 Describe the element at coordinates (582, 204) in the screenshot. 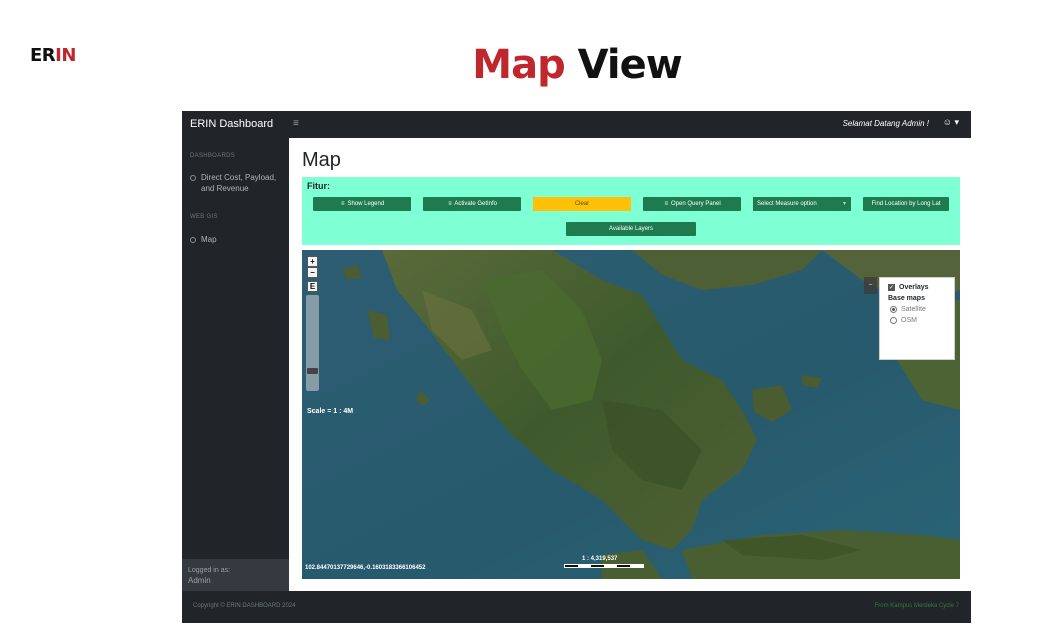

I see `clear-button: Clear` at that location.